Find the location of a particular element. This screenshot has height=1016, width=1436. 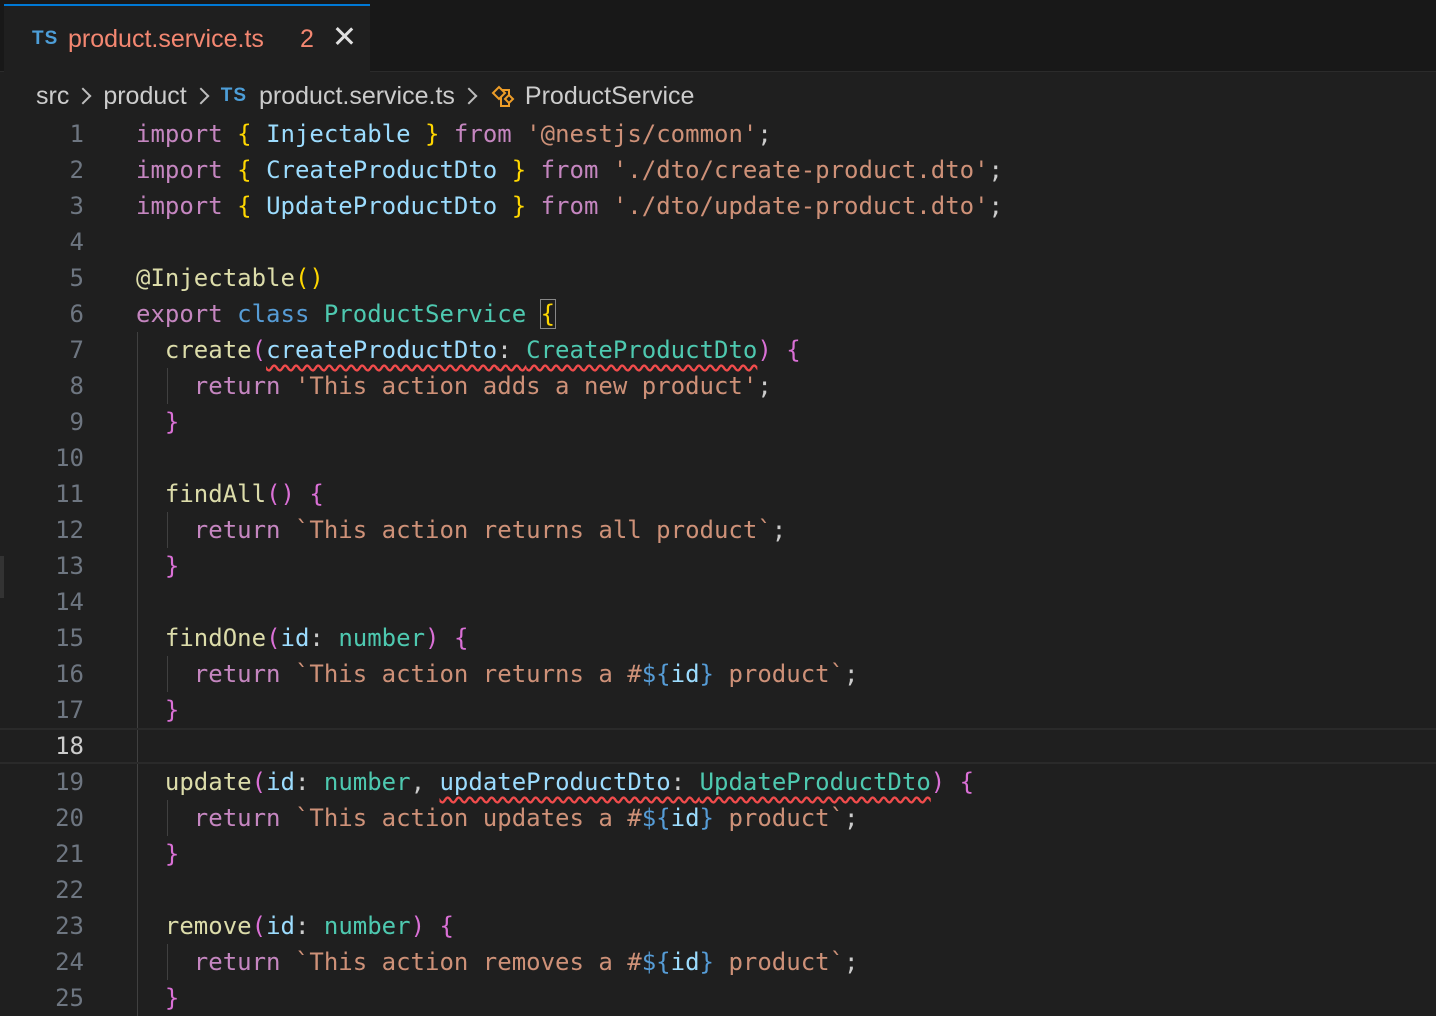

line-number: 3 is located at coordinates (76, 206).